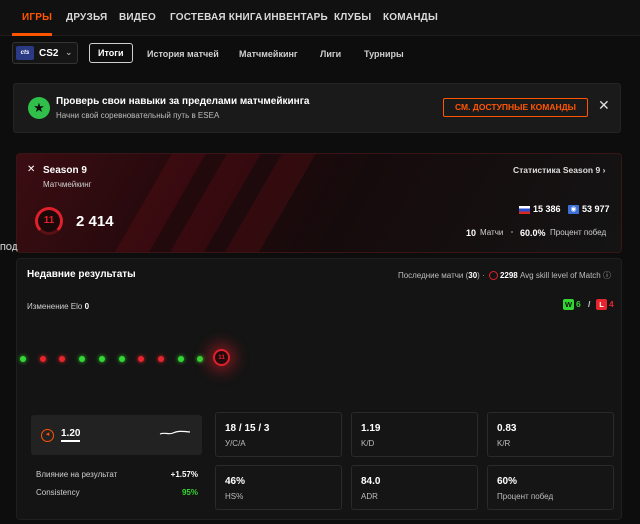  I want to click on stat-value: 60%, so click(507, 481).